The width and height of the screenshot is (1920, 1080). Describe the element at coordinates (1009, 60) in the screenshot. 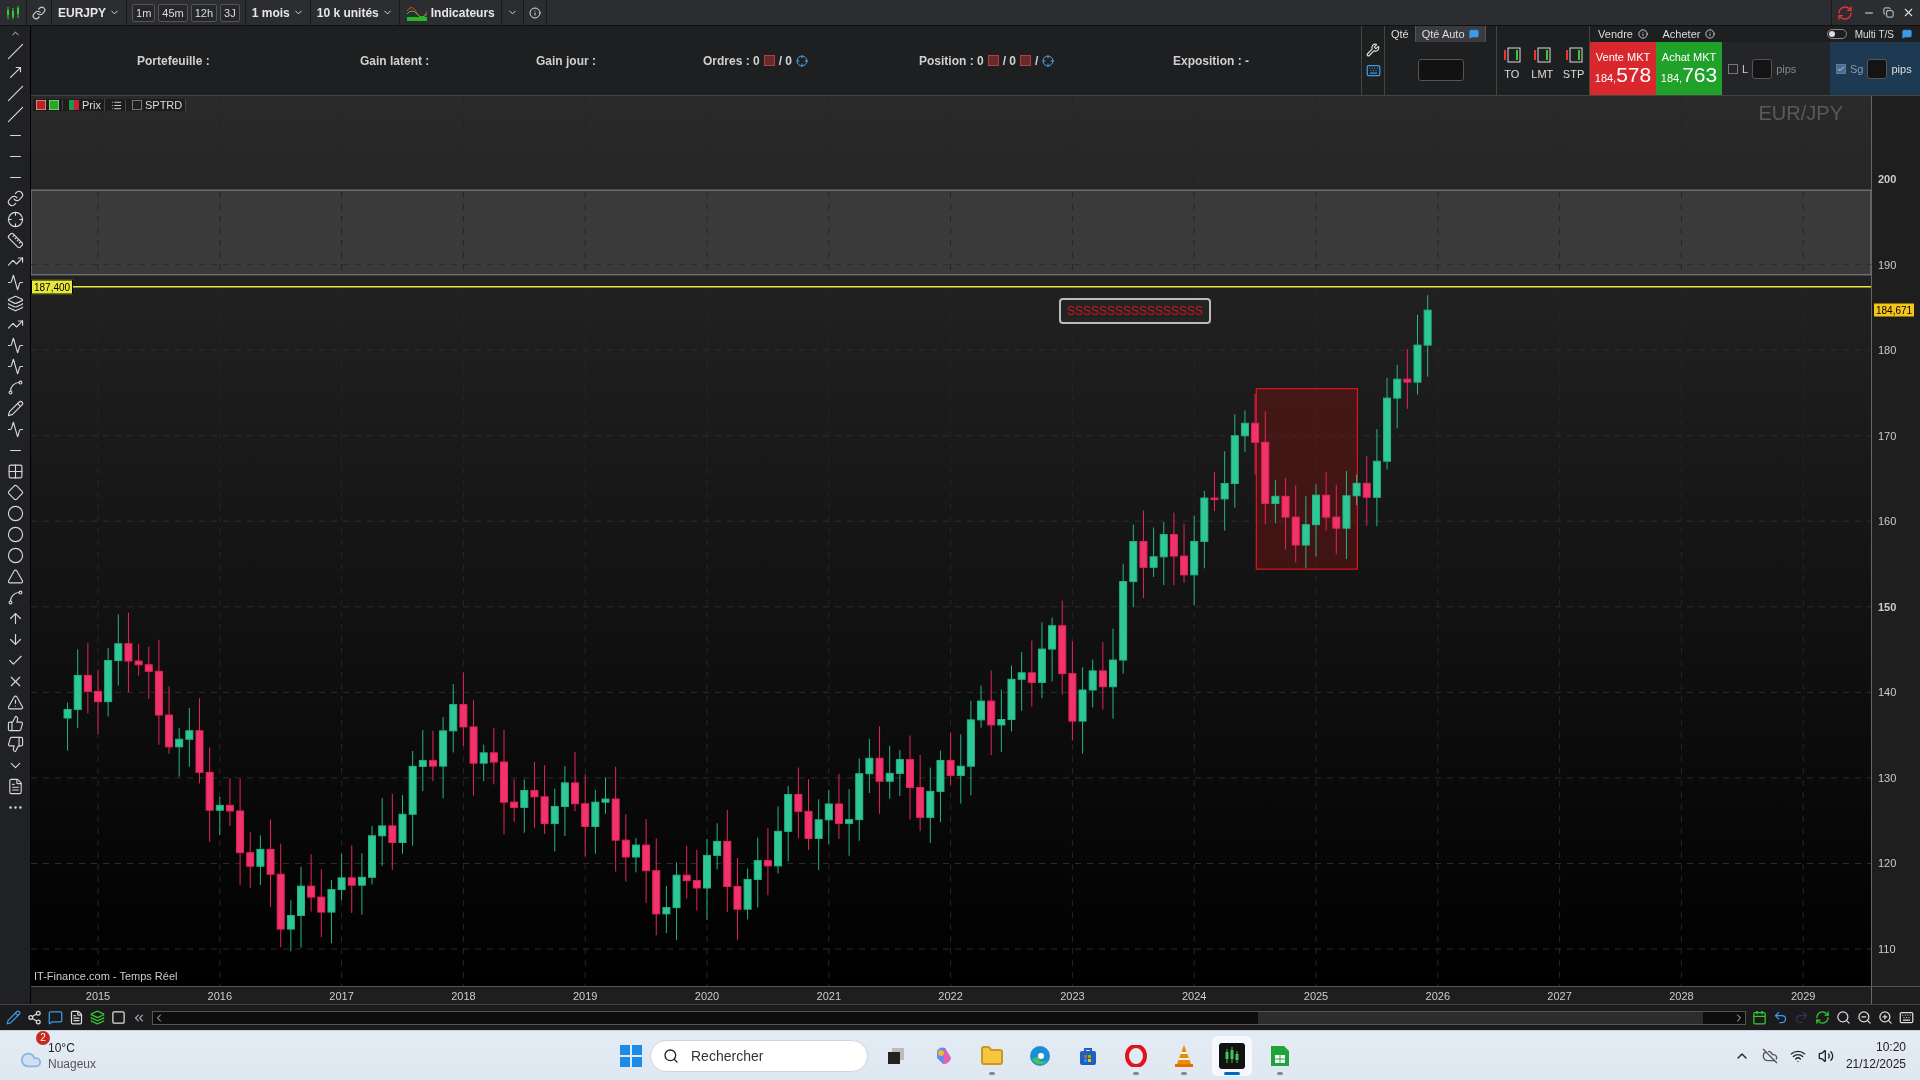

I see `position-count: / 0` at that location.